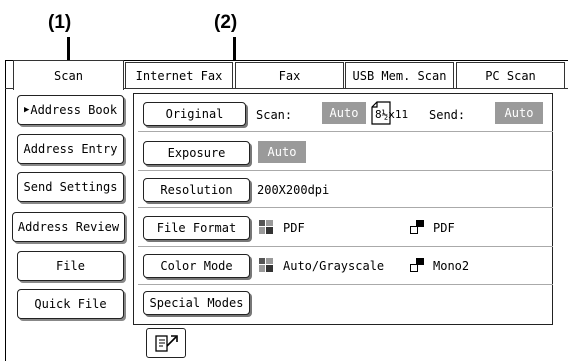 The image size is (568, 361). Describe the element at coordinates (392, 114) in the screenshot. I see `paper-size-value: 8½x11` at that location.